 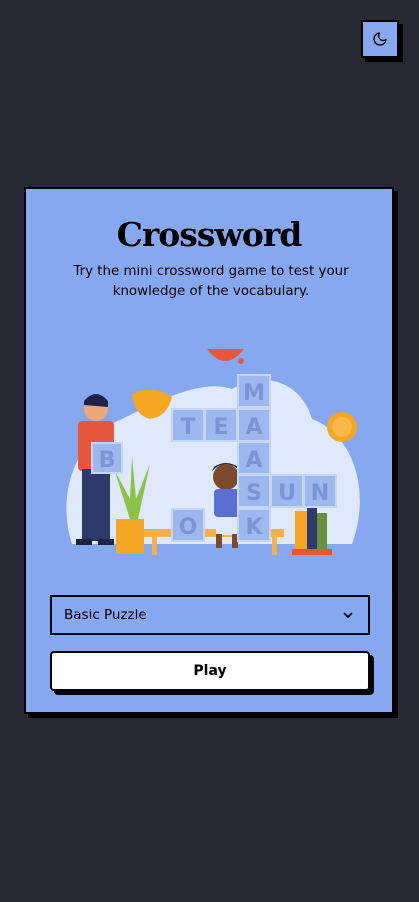 What do you see at coordinates (254, 493) in the screenshot?
I see `tile-letter-s: S` at bounding box center [254, 493].